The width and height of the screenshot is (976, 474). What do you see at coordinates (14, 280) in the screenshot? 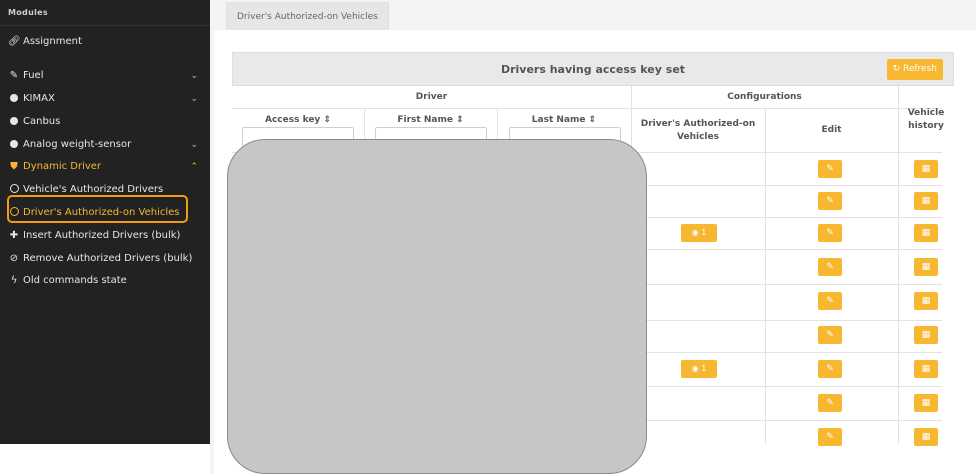
I see `bolt-icon: ϟ` at bounding box center [14, 280].